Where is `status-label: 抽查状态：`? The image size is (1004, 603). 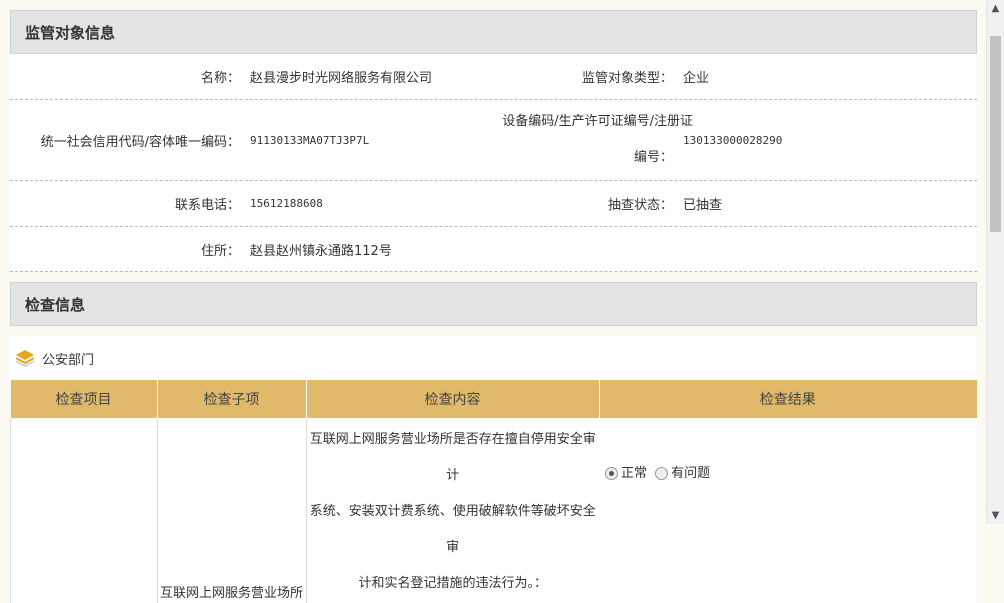 status-label: 抽查状态： is located at coordinates (640, 205).